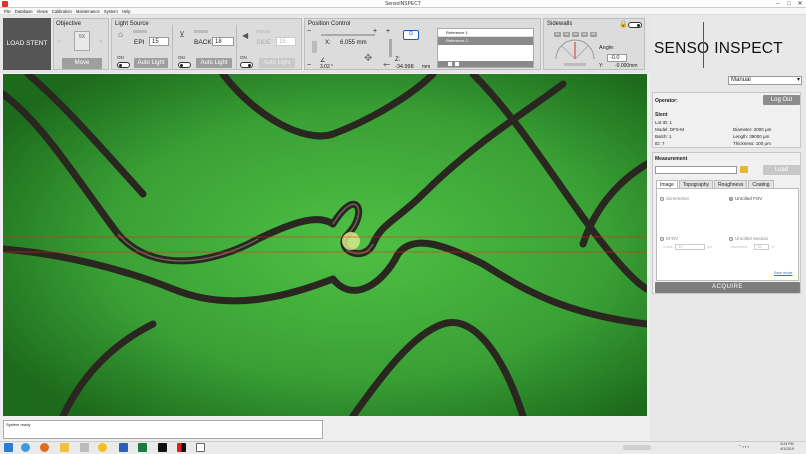 This screenshot has width=806, height=454. Describe the element at coordinates (309, 65) in the screenshot. I see `angle-minus-icon: −` at that location.